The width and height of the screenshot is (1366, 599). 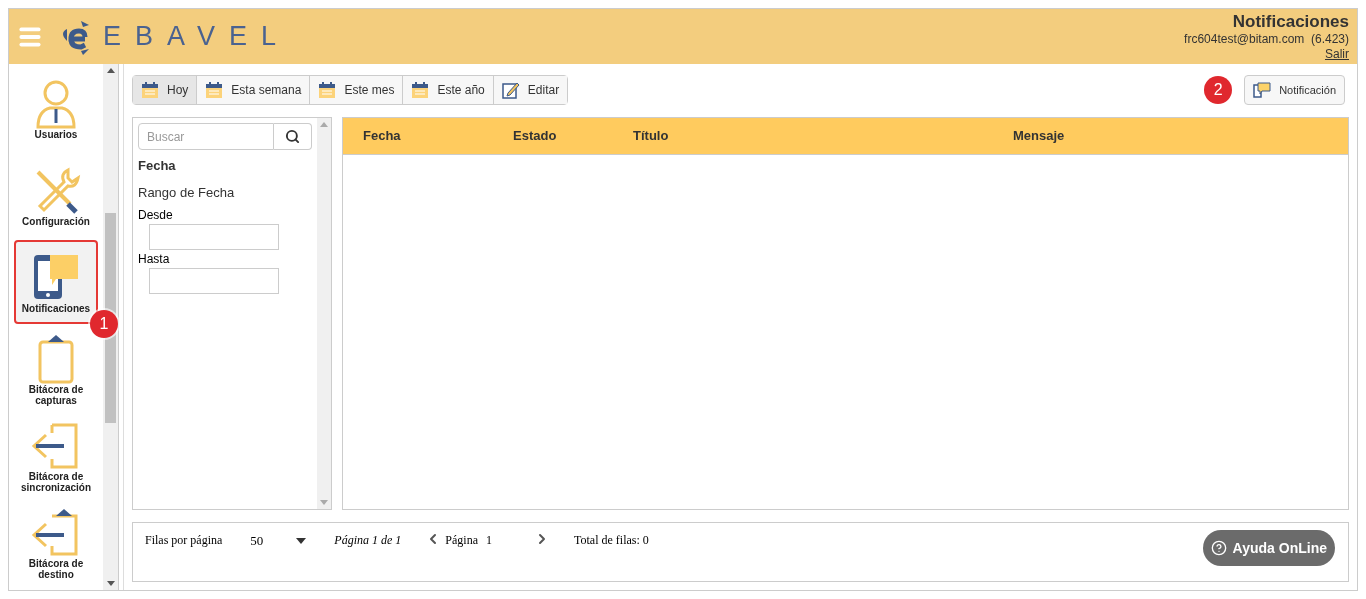 What do you see at coordinates (56, 282) in the screenshot?
I see `sidebar-item: Notificaciones` at bounding box center [56, 282].